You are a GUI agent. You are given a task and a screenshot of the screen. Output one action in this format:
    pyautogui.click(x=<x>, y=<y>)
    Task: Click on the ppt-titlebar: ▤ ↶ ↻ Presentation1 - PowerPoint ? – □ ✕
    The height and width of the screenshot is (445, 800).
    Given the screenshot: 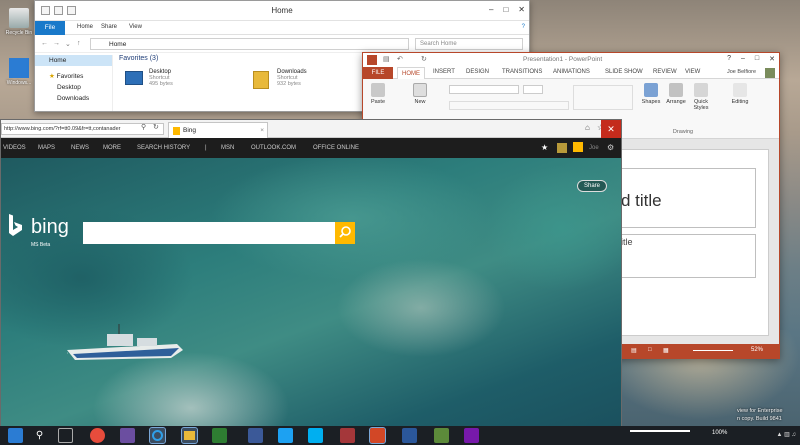 What is the action you would take?
    pyautogui.click(x=571, y=60)
    